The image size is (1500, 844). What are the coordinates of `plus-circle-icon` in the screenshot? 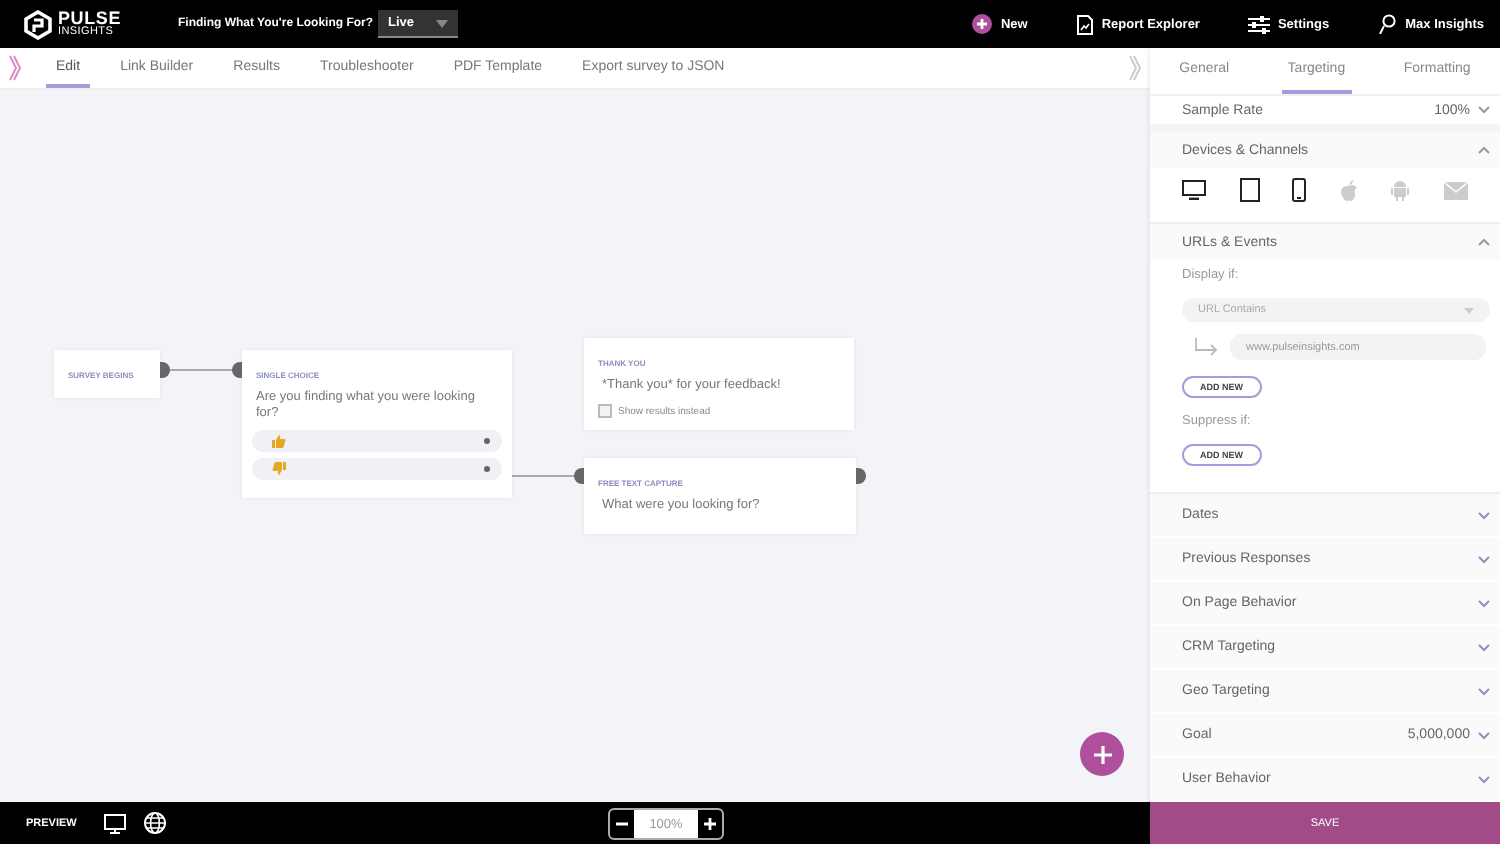 It's located at (982, 24).